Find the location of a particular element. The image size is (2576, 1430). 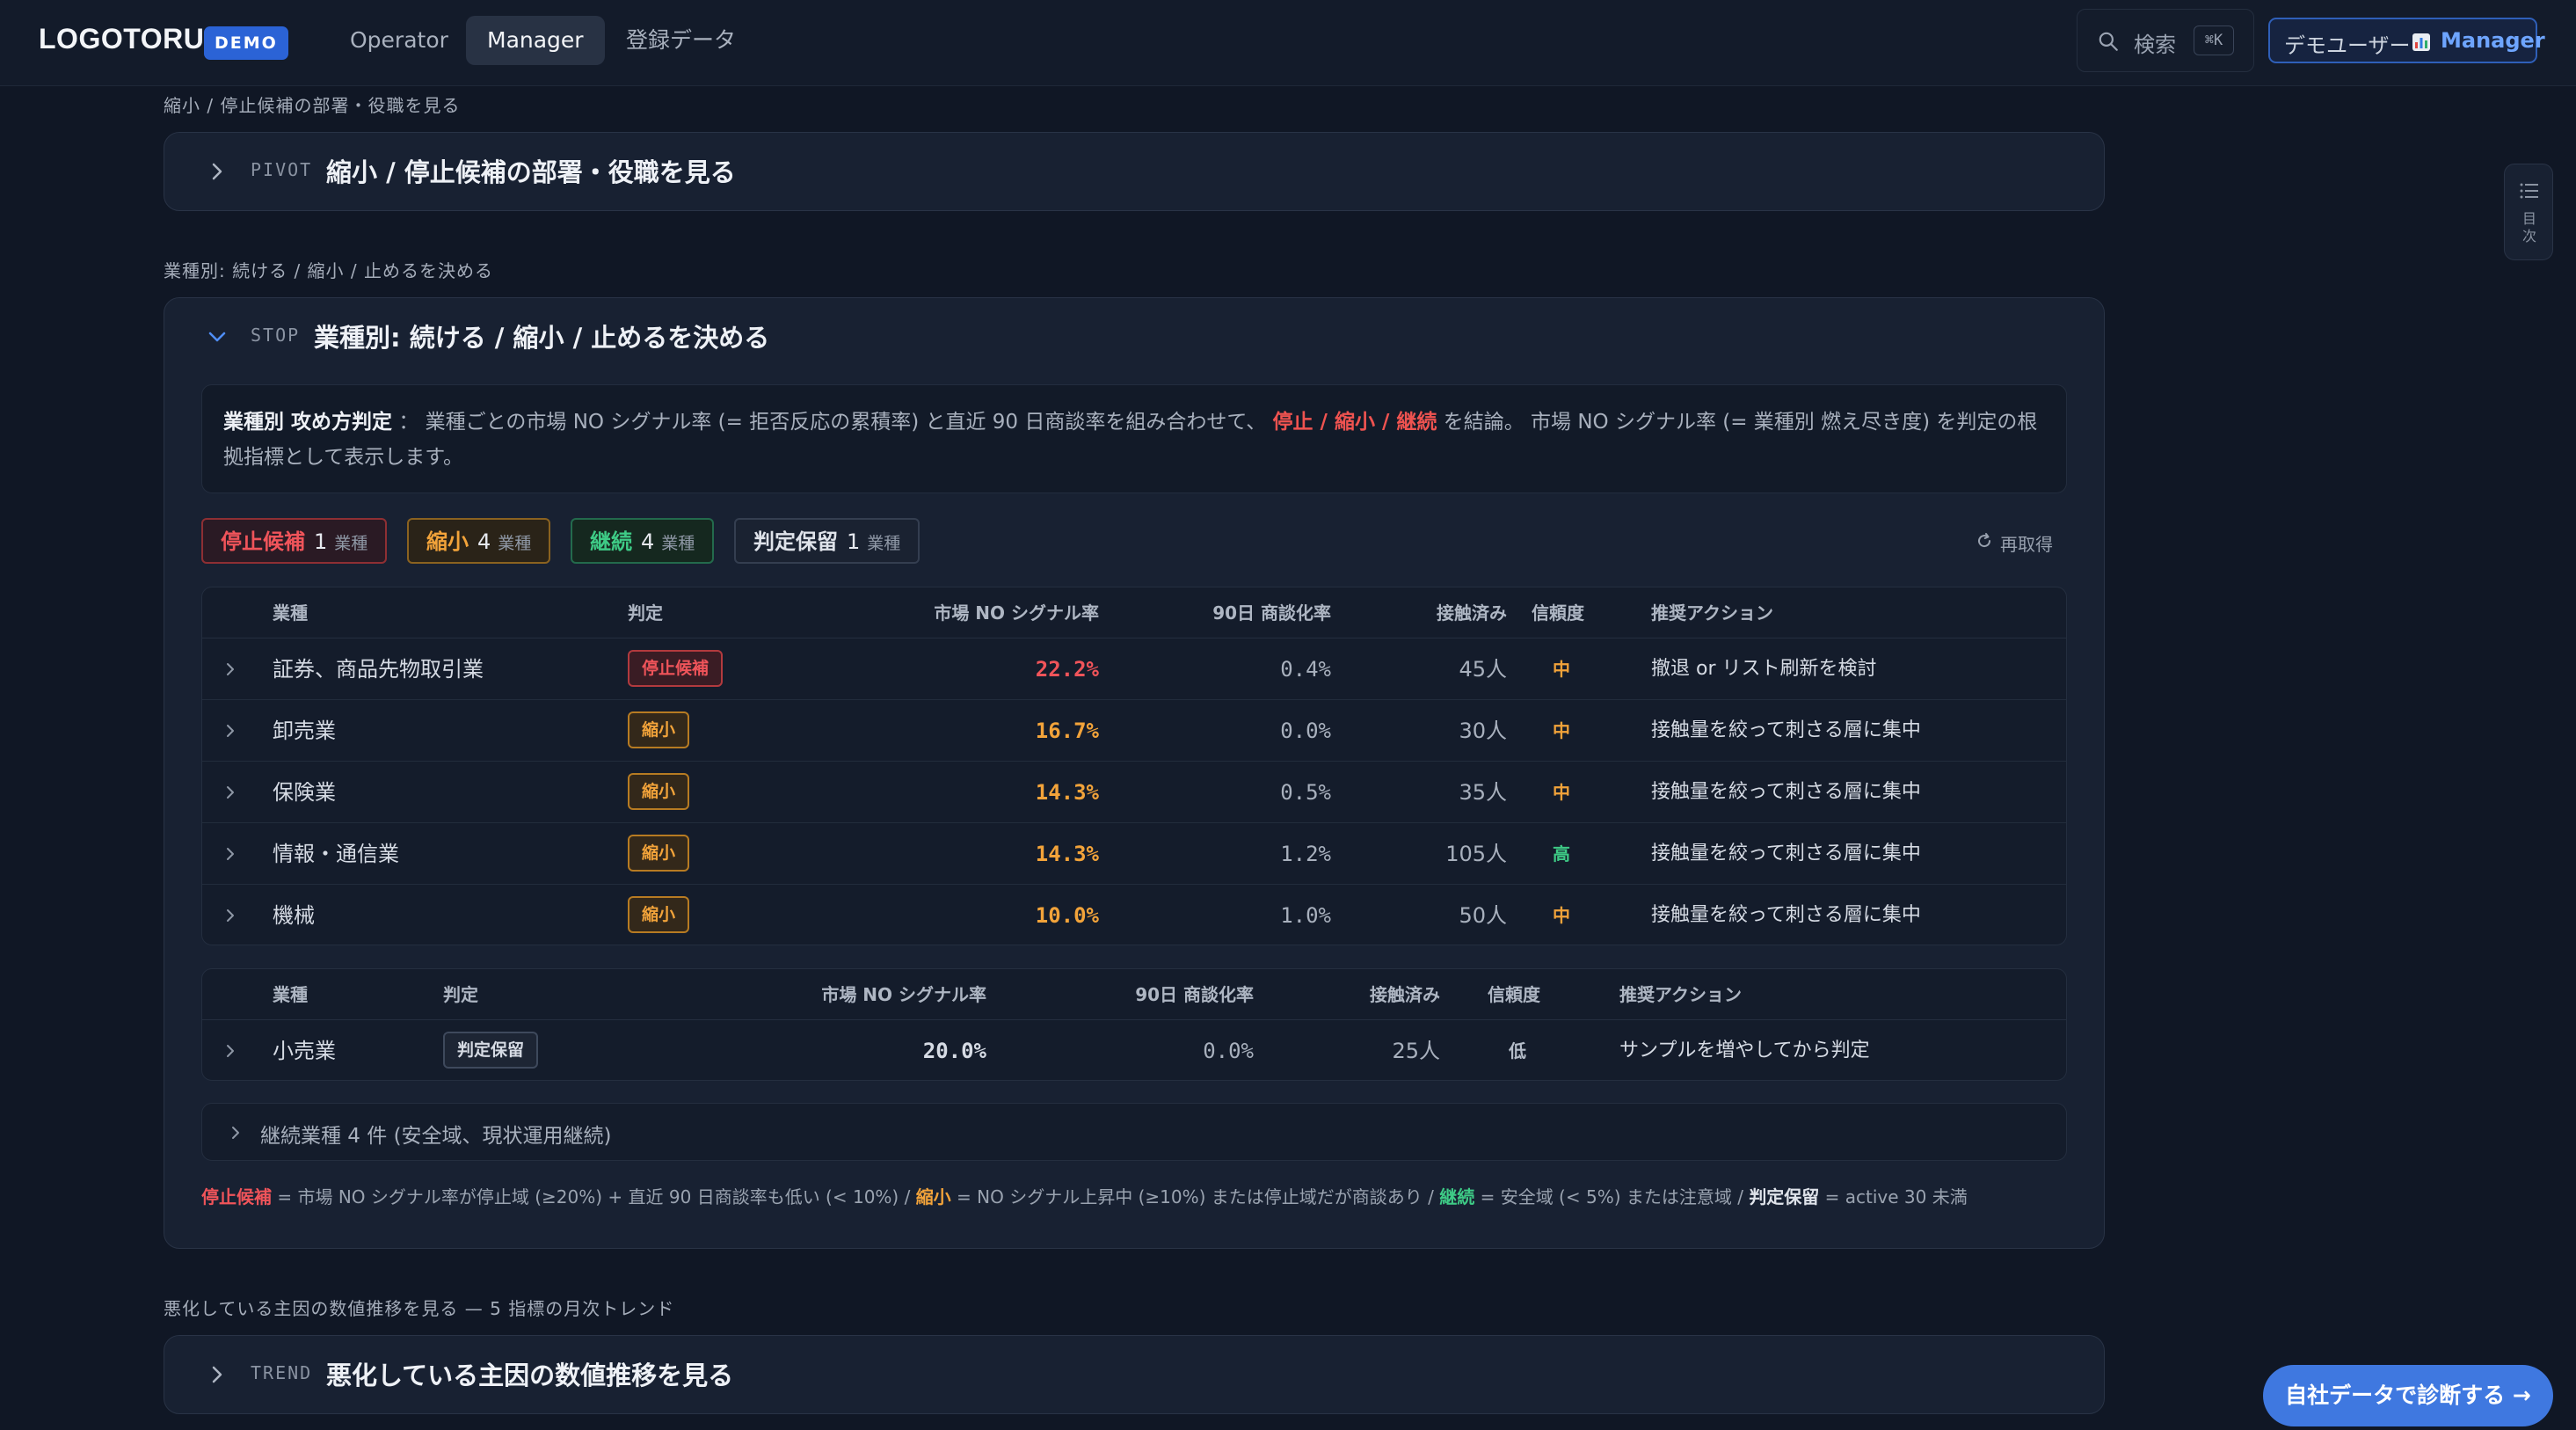

trend-section-label: 悪化している主因の数値推移を見る — 5 指標の月次トレンド is located at coordinates (419, 1308).